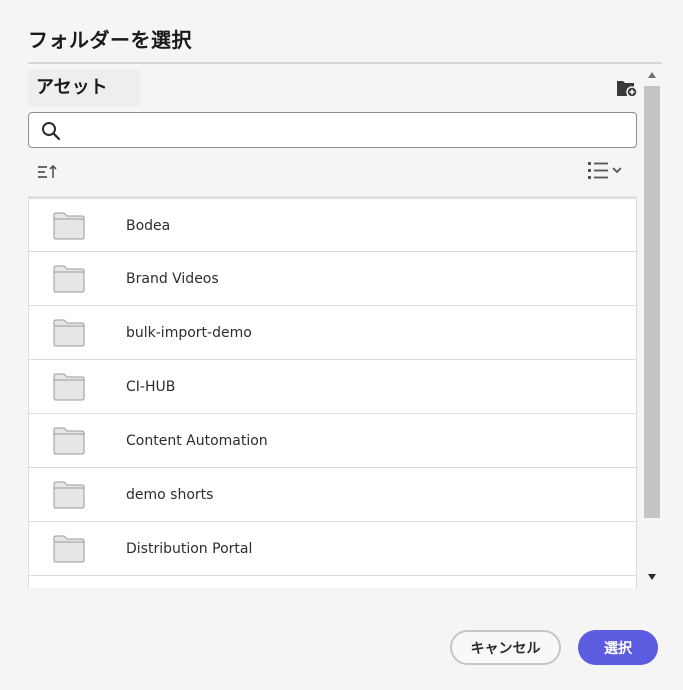  What do you see at coordinates (172, 279) in the screenshot?
I see `folder-label: Brand Videos` at bounding box center [172, 279].